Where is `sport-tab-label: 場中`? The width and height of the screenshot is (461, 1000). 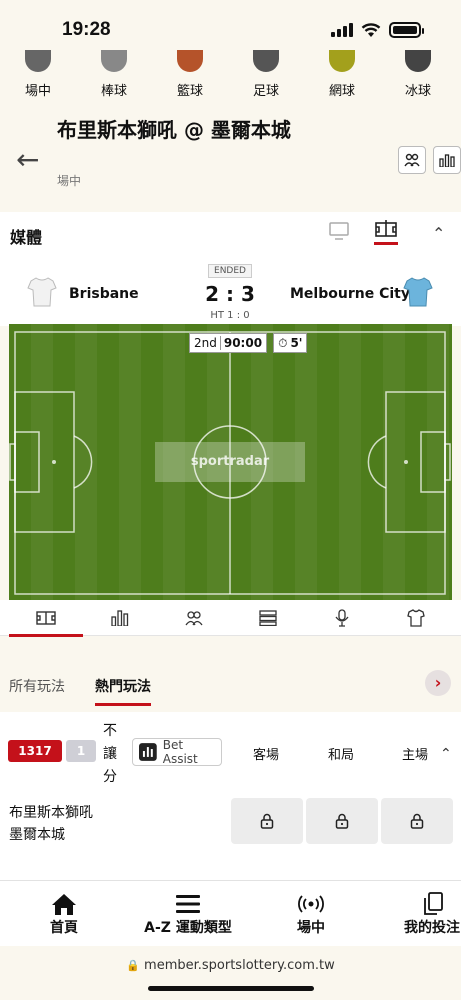
sport-tab-label: 場中 is located at coordinates (37, 91).